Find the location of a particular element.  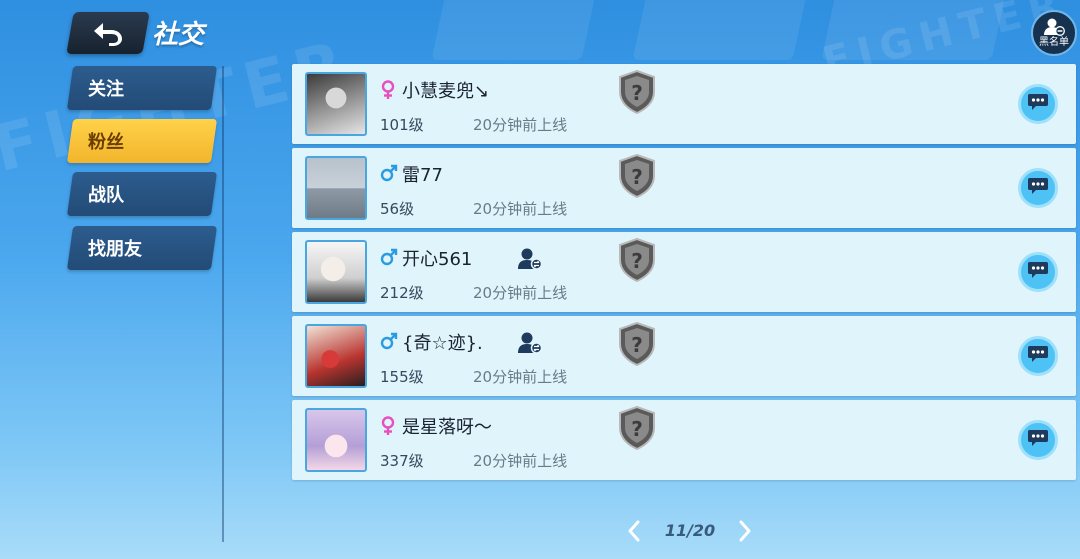

nav-item-label: 找朋友 is located at coordinates (115, 249).